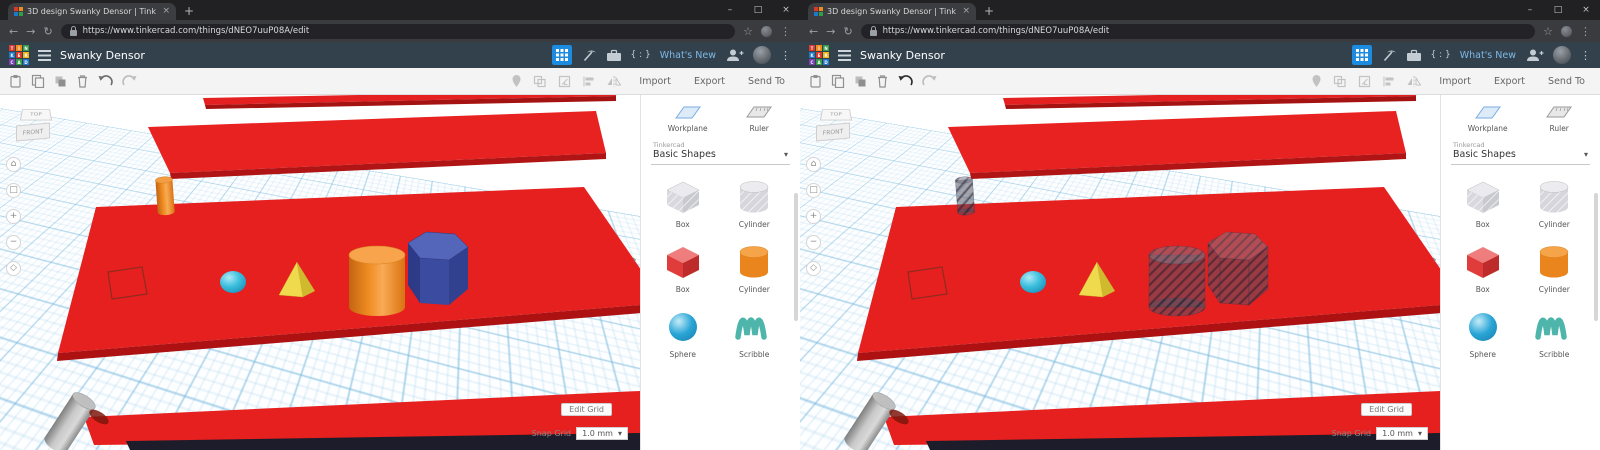 This screenshot has height=450, width=1600. I want to click on view-cube: TOP FRONT, so click(834, 124).